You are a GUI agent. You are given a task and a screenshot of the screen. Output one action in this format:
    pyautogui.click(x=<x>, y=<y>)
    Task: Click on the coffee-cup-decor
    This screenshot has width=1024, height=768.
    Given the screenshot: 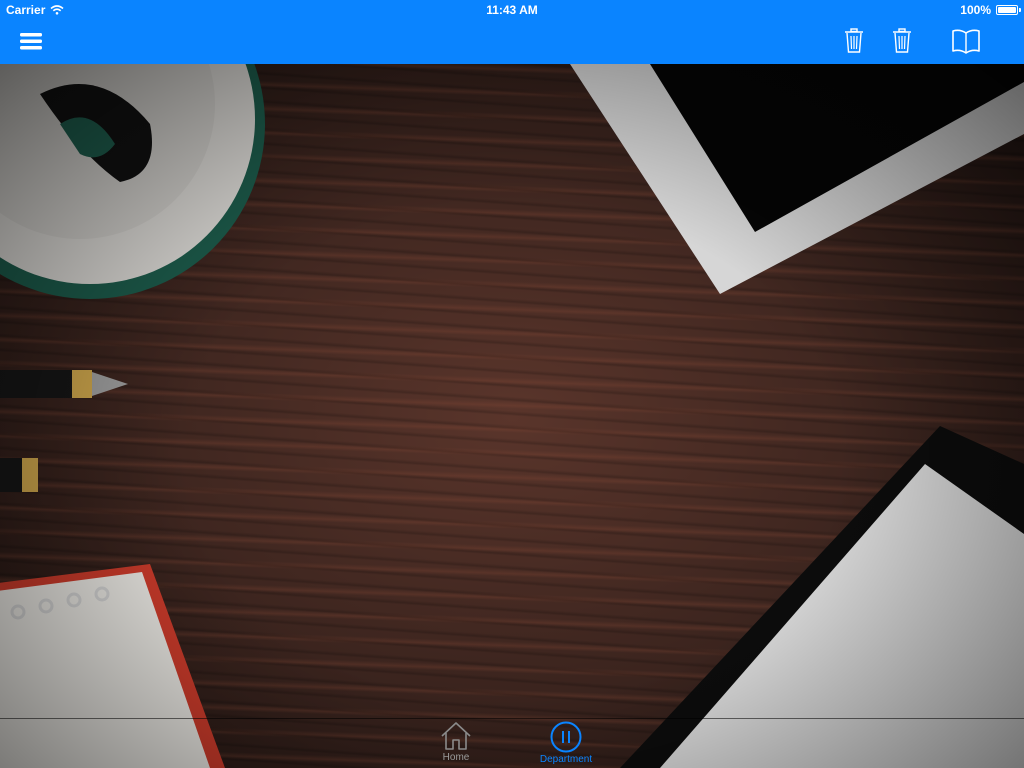 What is the action you would take?
    pyautogui.click(x=132, y=181)
    